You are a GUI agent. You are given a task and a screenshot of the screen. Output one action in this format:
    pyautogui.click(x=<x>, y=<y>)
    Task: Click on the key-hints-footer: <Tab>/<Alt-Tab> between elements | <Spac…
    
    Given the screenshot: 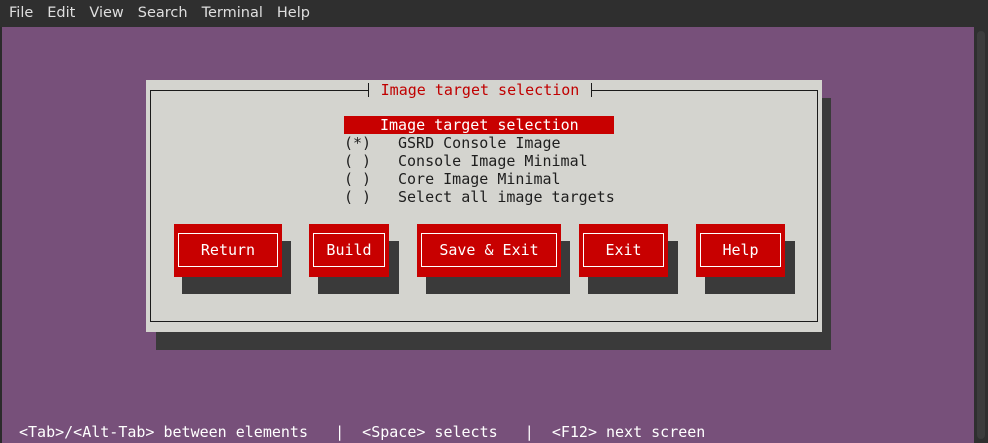 What is the action you would take?
    pyautogui.click(x=362, y=432)
    